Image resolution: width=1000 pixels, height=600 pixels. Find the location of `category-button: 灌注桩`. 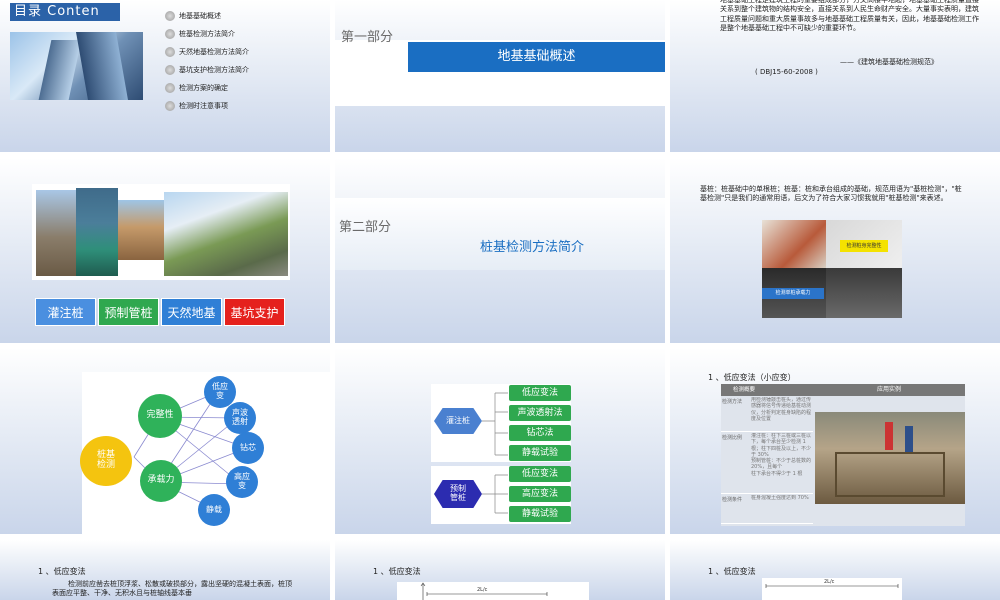

category-button: 灌注桩 is located at coordinates (65, 312).